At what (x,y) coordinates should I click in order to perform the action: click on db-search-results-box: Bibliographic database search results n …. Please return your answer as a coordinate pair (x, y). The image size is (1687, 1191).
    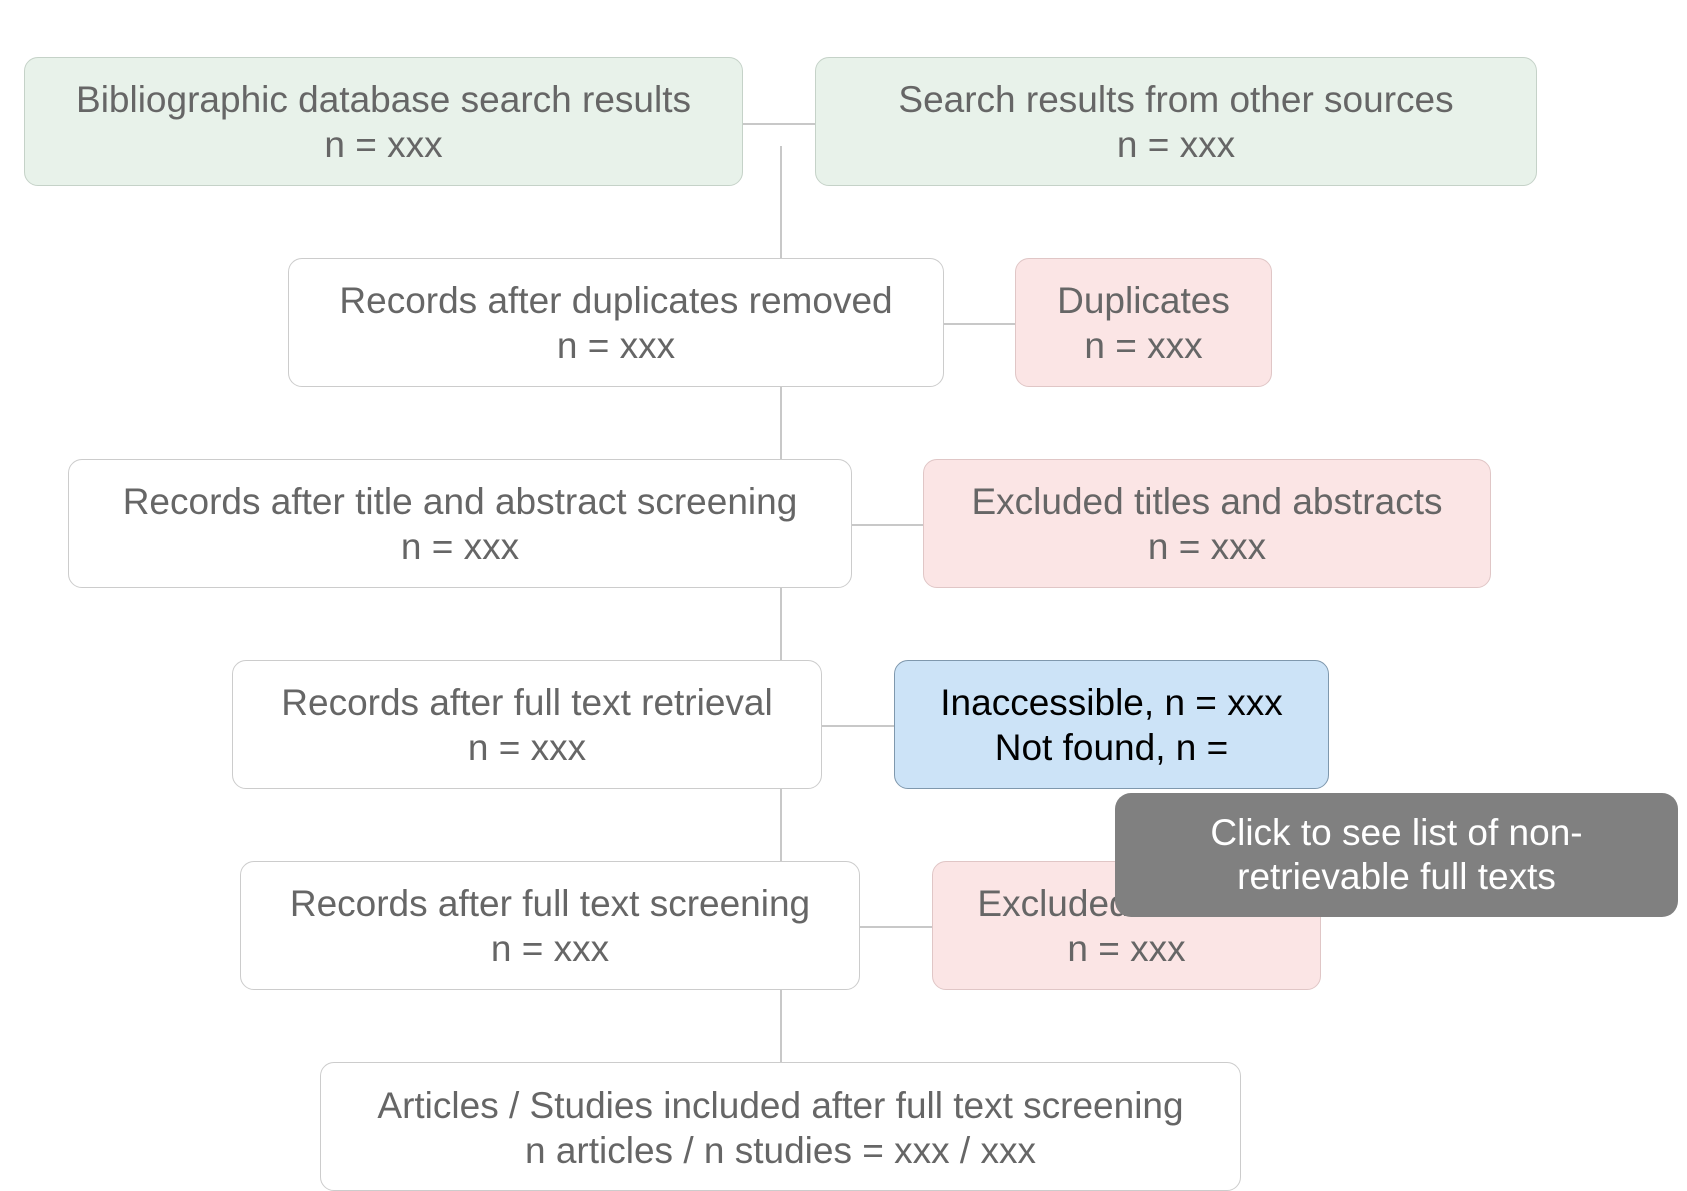
    Looking at the image, I should click on (383, 121).